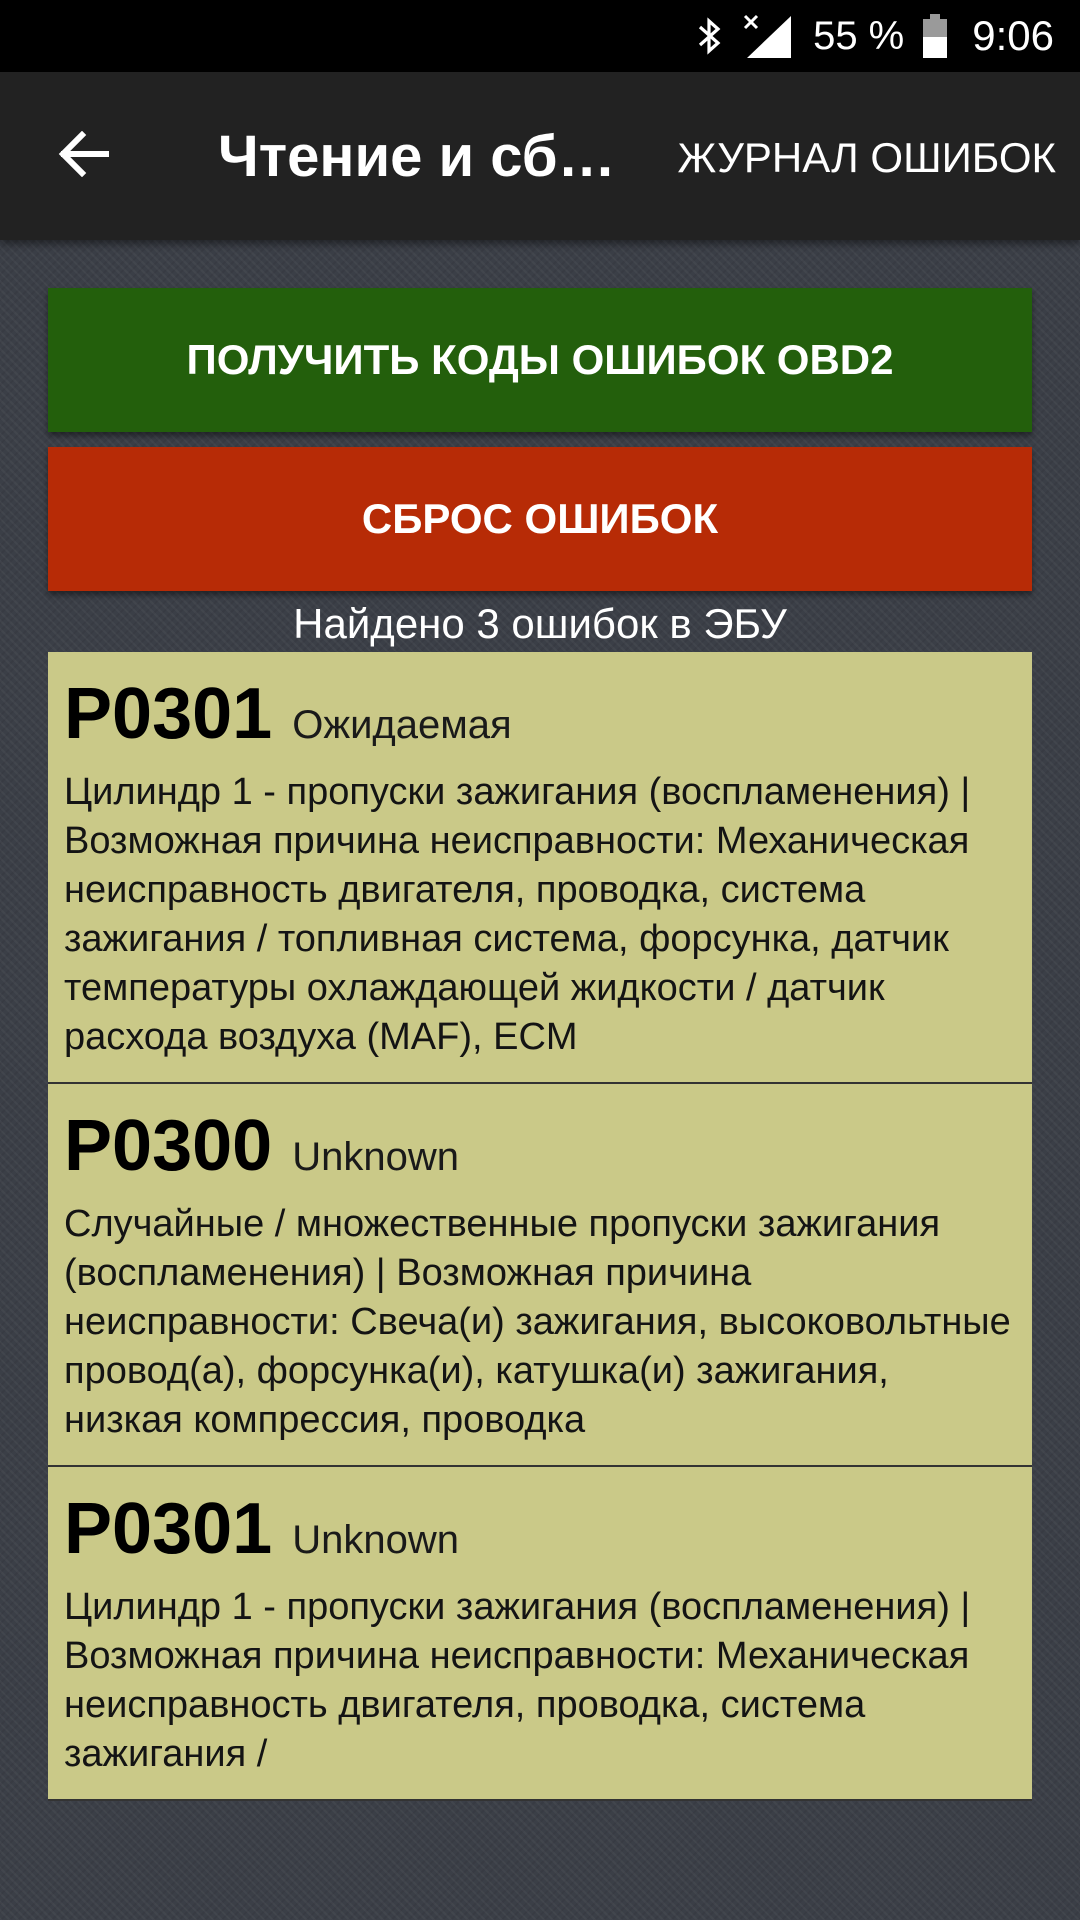 The width and height of the screenshot is (1080, 1920). I want to click on reset-errors-button: СБРОС ОШИБОК, so click(540, 519).